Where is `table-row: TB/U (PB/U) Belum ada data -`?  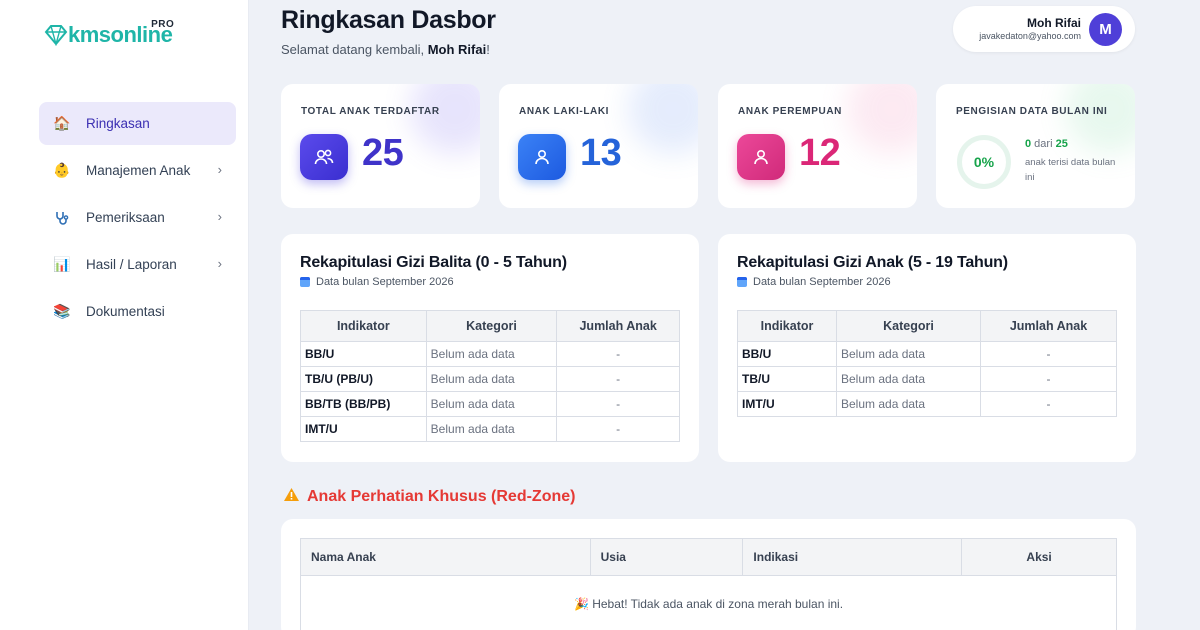
table-row: TB/U (PB/U) Belum ada data - is located at coordinates (490, 379).